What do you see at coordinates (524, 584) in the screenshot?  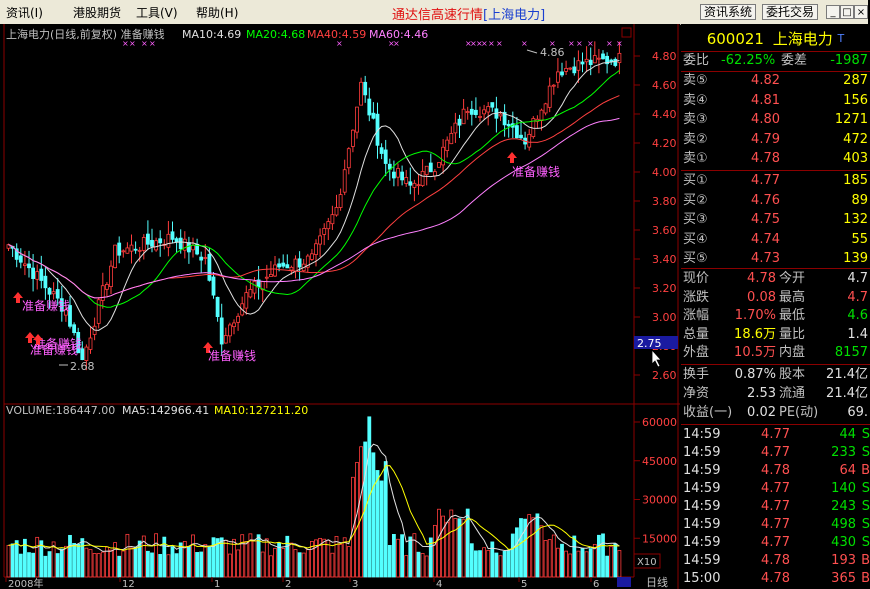 I see `date-label: 5` at bounding box center [524, 584].